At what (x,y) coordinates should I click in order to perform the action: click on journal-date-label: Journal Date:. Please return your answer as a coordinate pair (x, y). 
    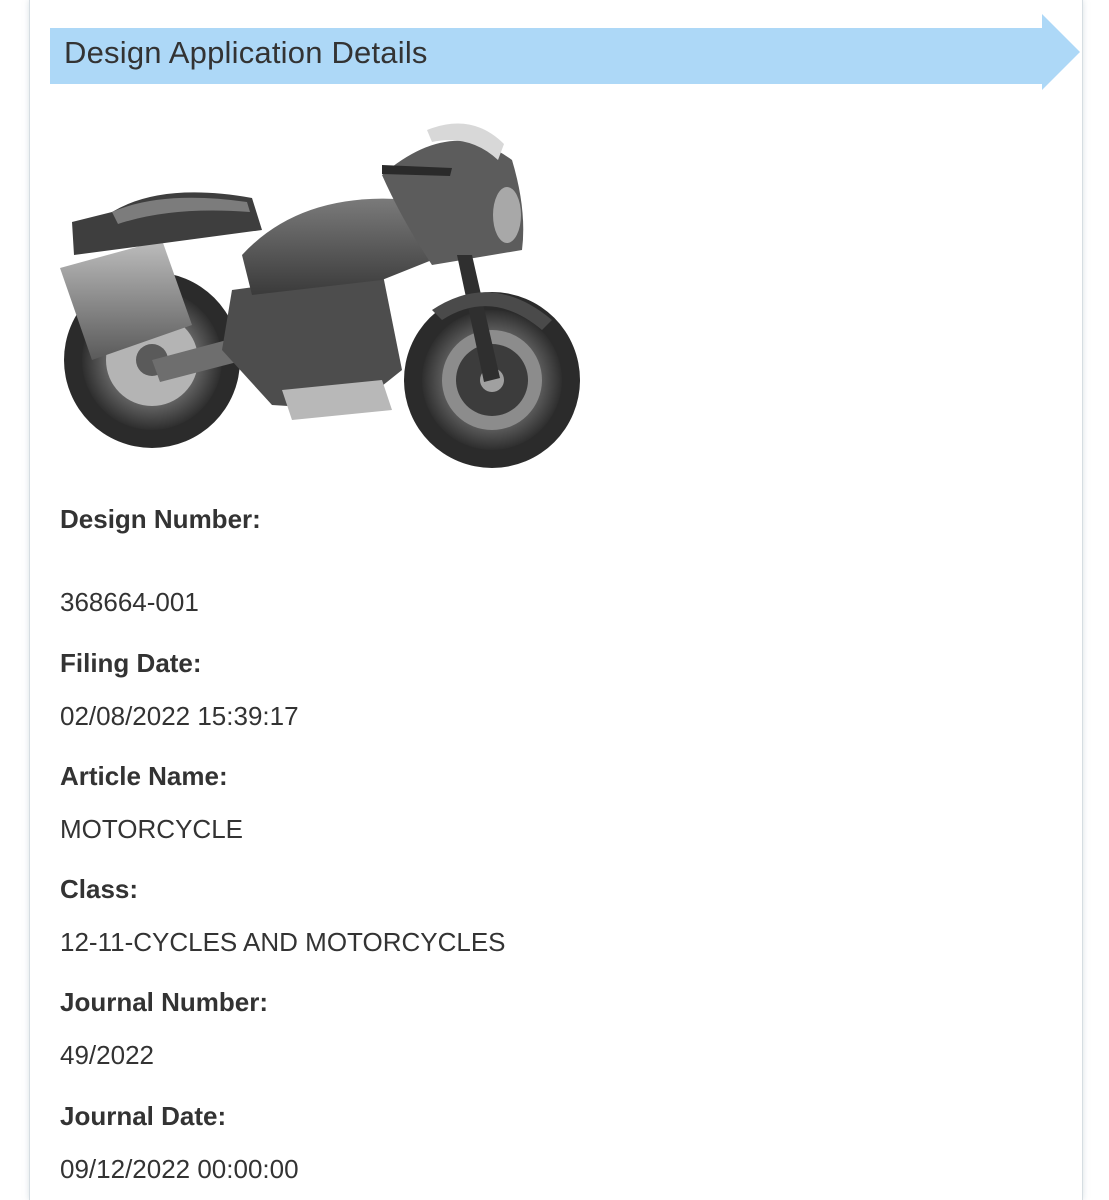
    Looking at the image, I should click on (143, 1116).